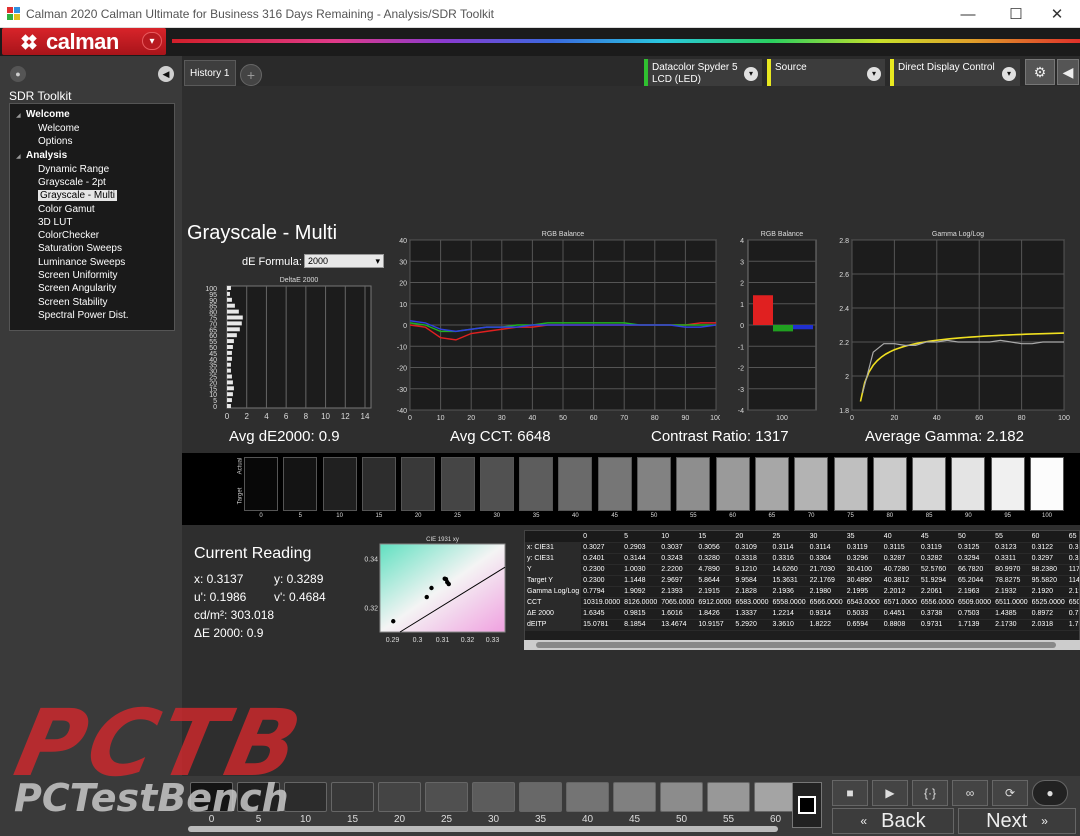  What do you see at coordinates (1040, 72) in the screenshot?
I see `settings-gear-icon: ⚙` at bounding box center [1040, 72].